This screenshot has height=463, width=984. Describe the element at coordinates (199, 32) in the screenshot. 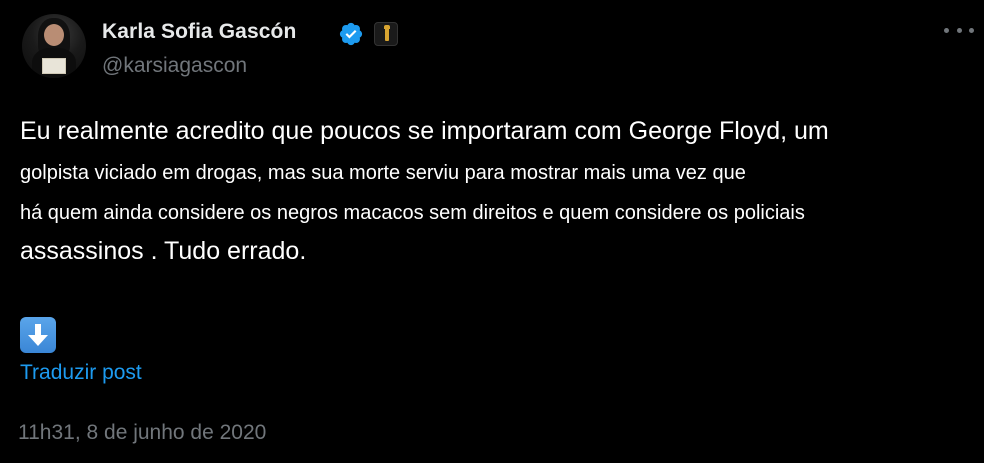

I see `author-name: Karla Sofia Gascón` at that location.